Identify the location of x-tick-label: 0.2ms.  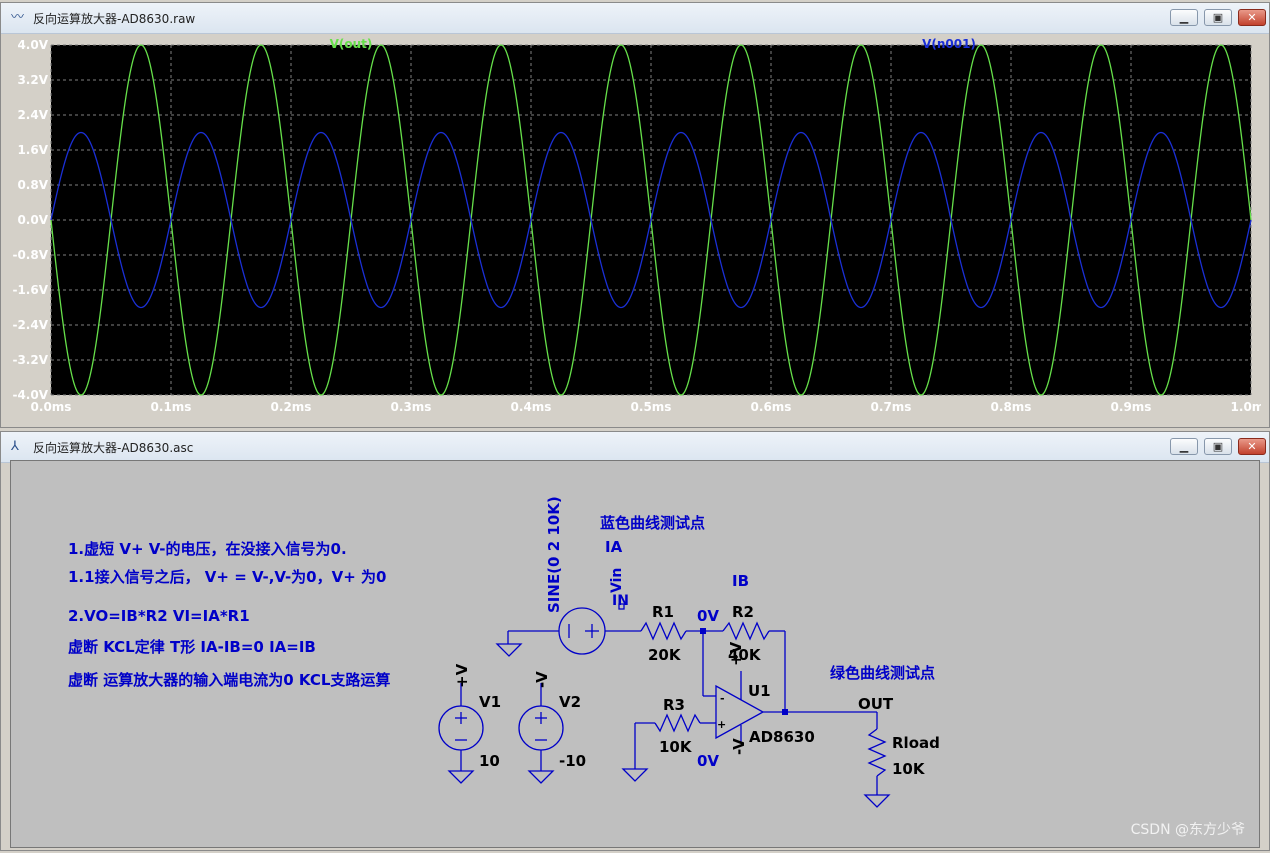
(291, 407).